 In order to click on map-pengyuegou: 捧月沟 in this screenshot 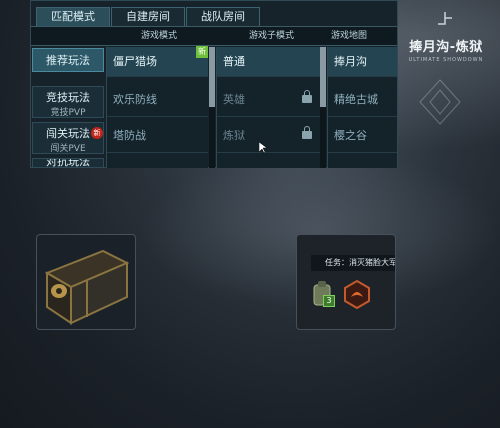, I will do `click(362, 62)`.